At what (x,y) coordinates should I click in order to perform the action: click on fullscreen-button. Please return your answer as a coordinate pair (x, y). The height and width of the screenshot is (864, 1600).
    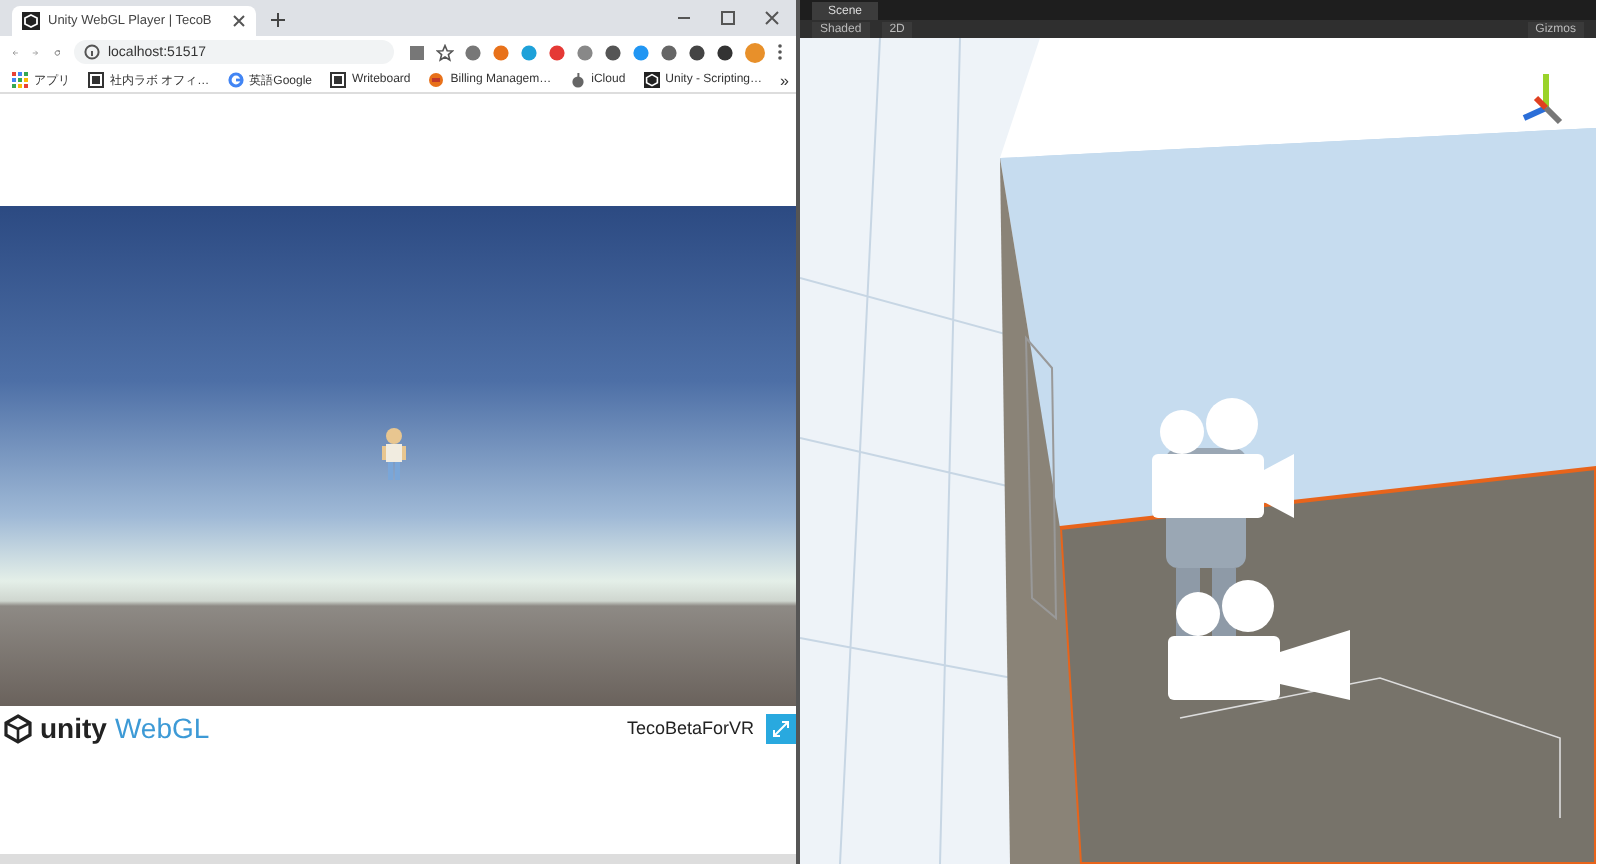
    Looking at the image, I should click on (781, 728).